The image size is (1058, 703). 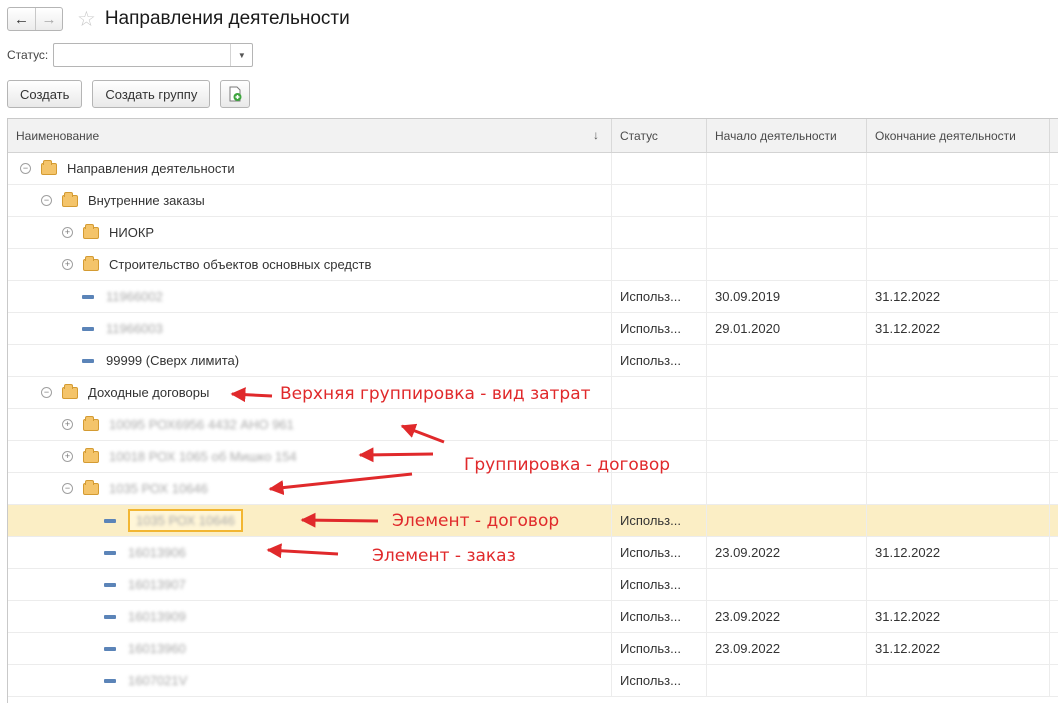 What do you see at coordinates (444, 556) in the screenshot?
I see `annotation-element-order: Элемент - заказ` at bounding box center [444, 556].